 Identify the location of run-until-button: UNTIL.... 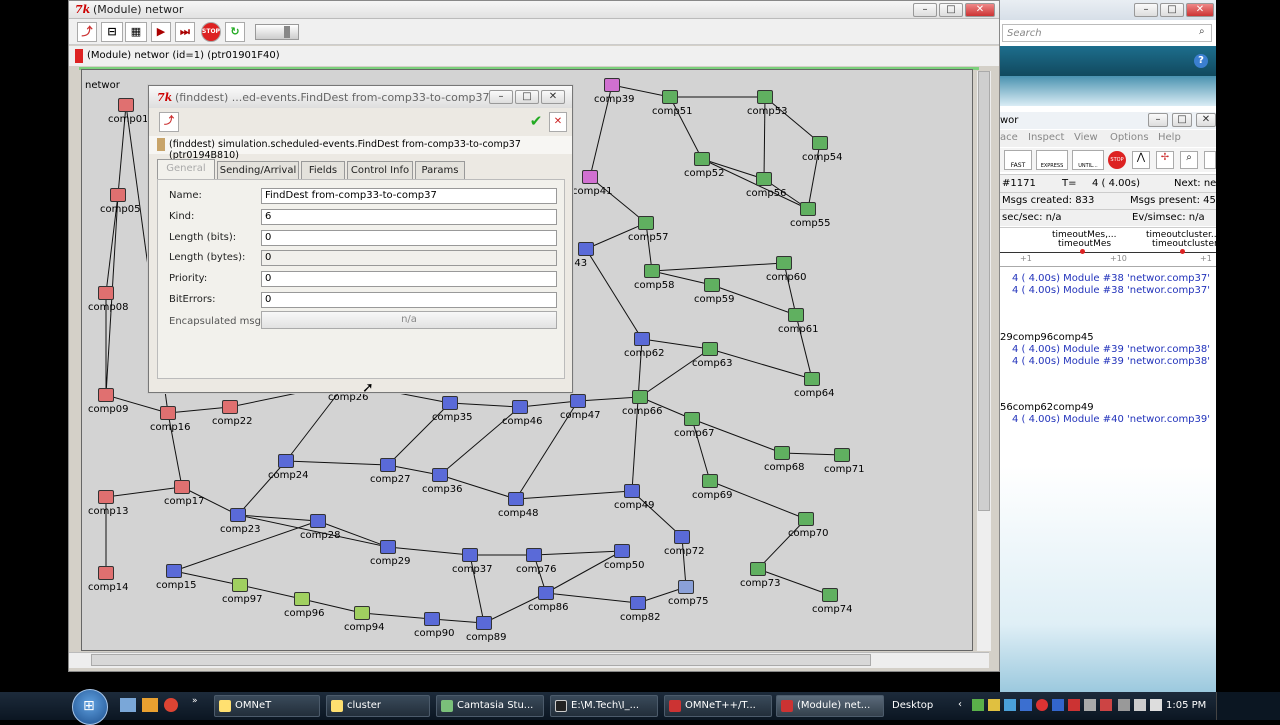
(1088, 160).